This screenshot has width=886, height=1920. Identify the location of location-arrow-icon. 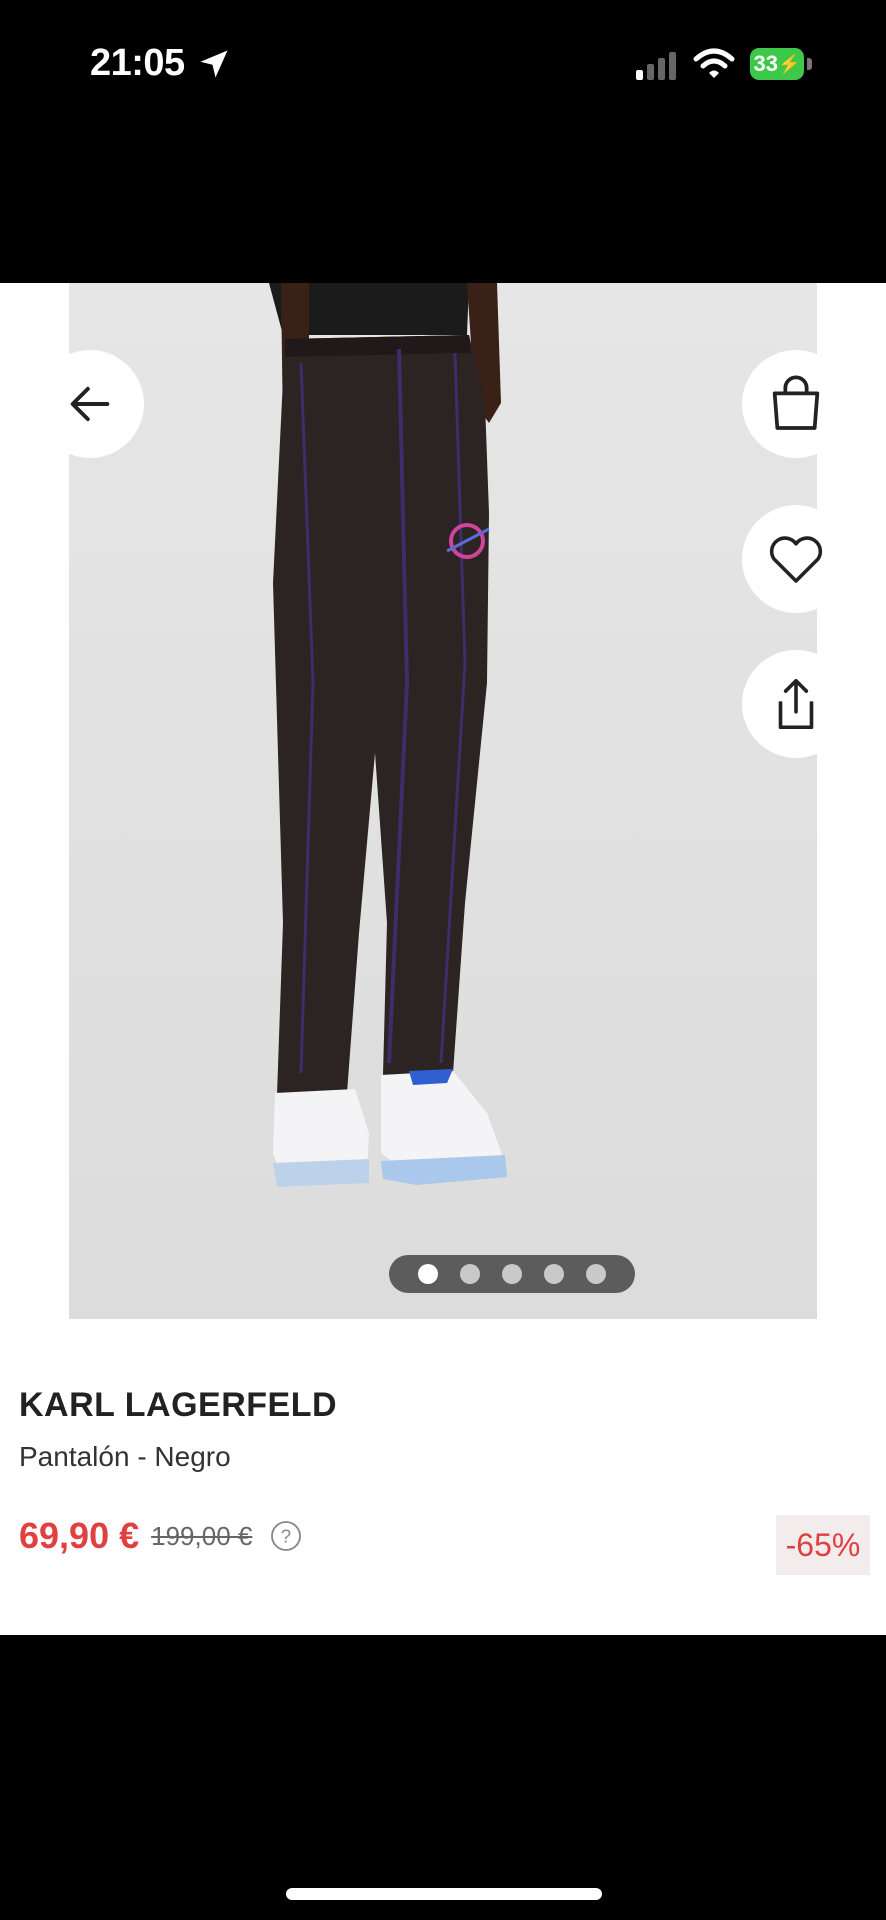
(214, 64).